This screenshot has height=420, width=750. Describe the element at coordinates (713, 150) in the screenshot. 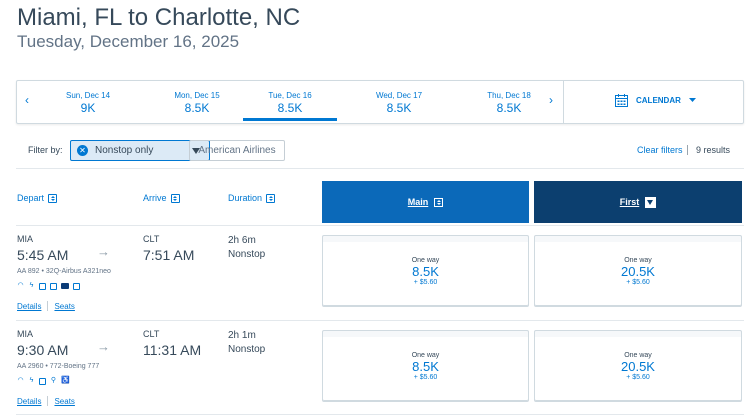

I see `results-count: 9 results` at that location.